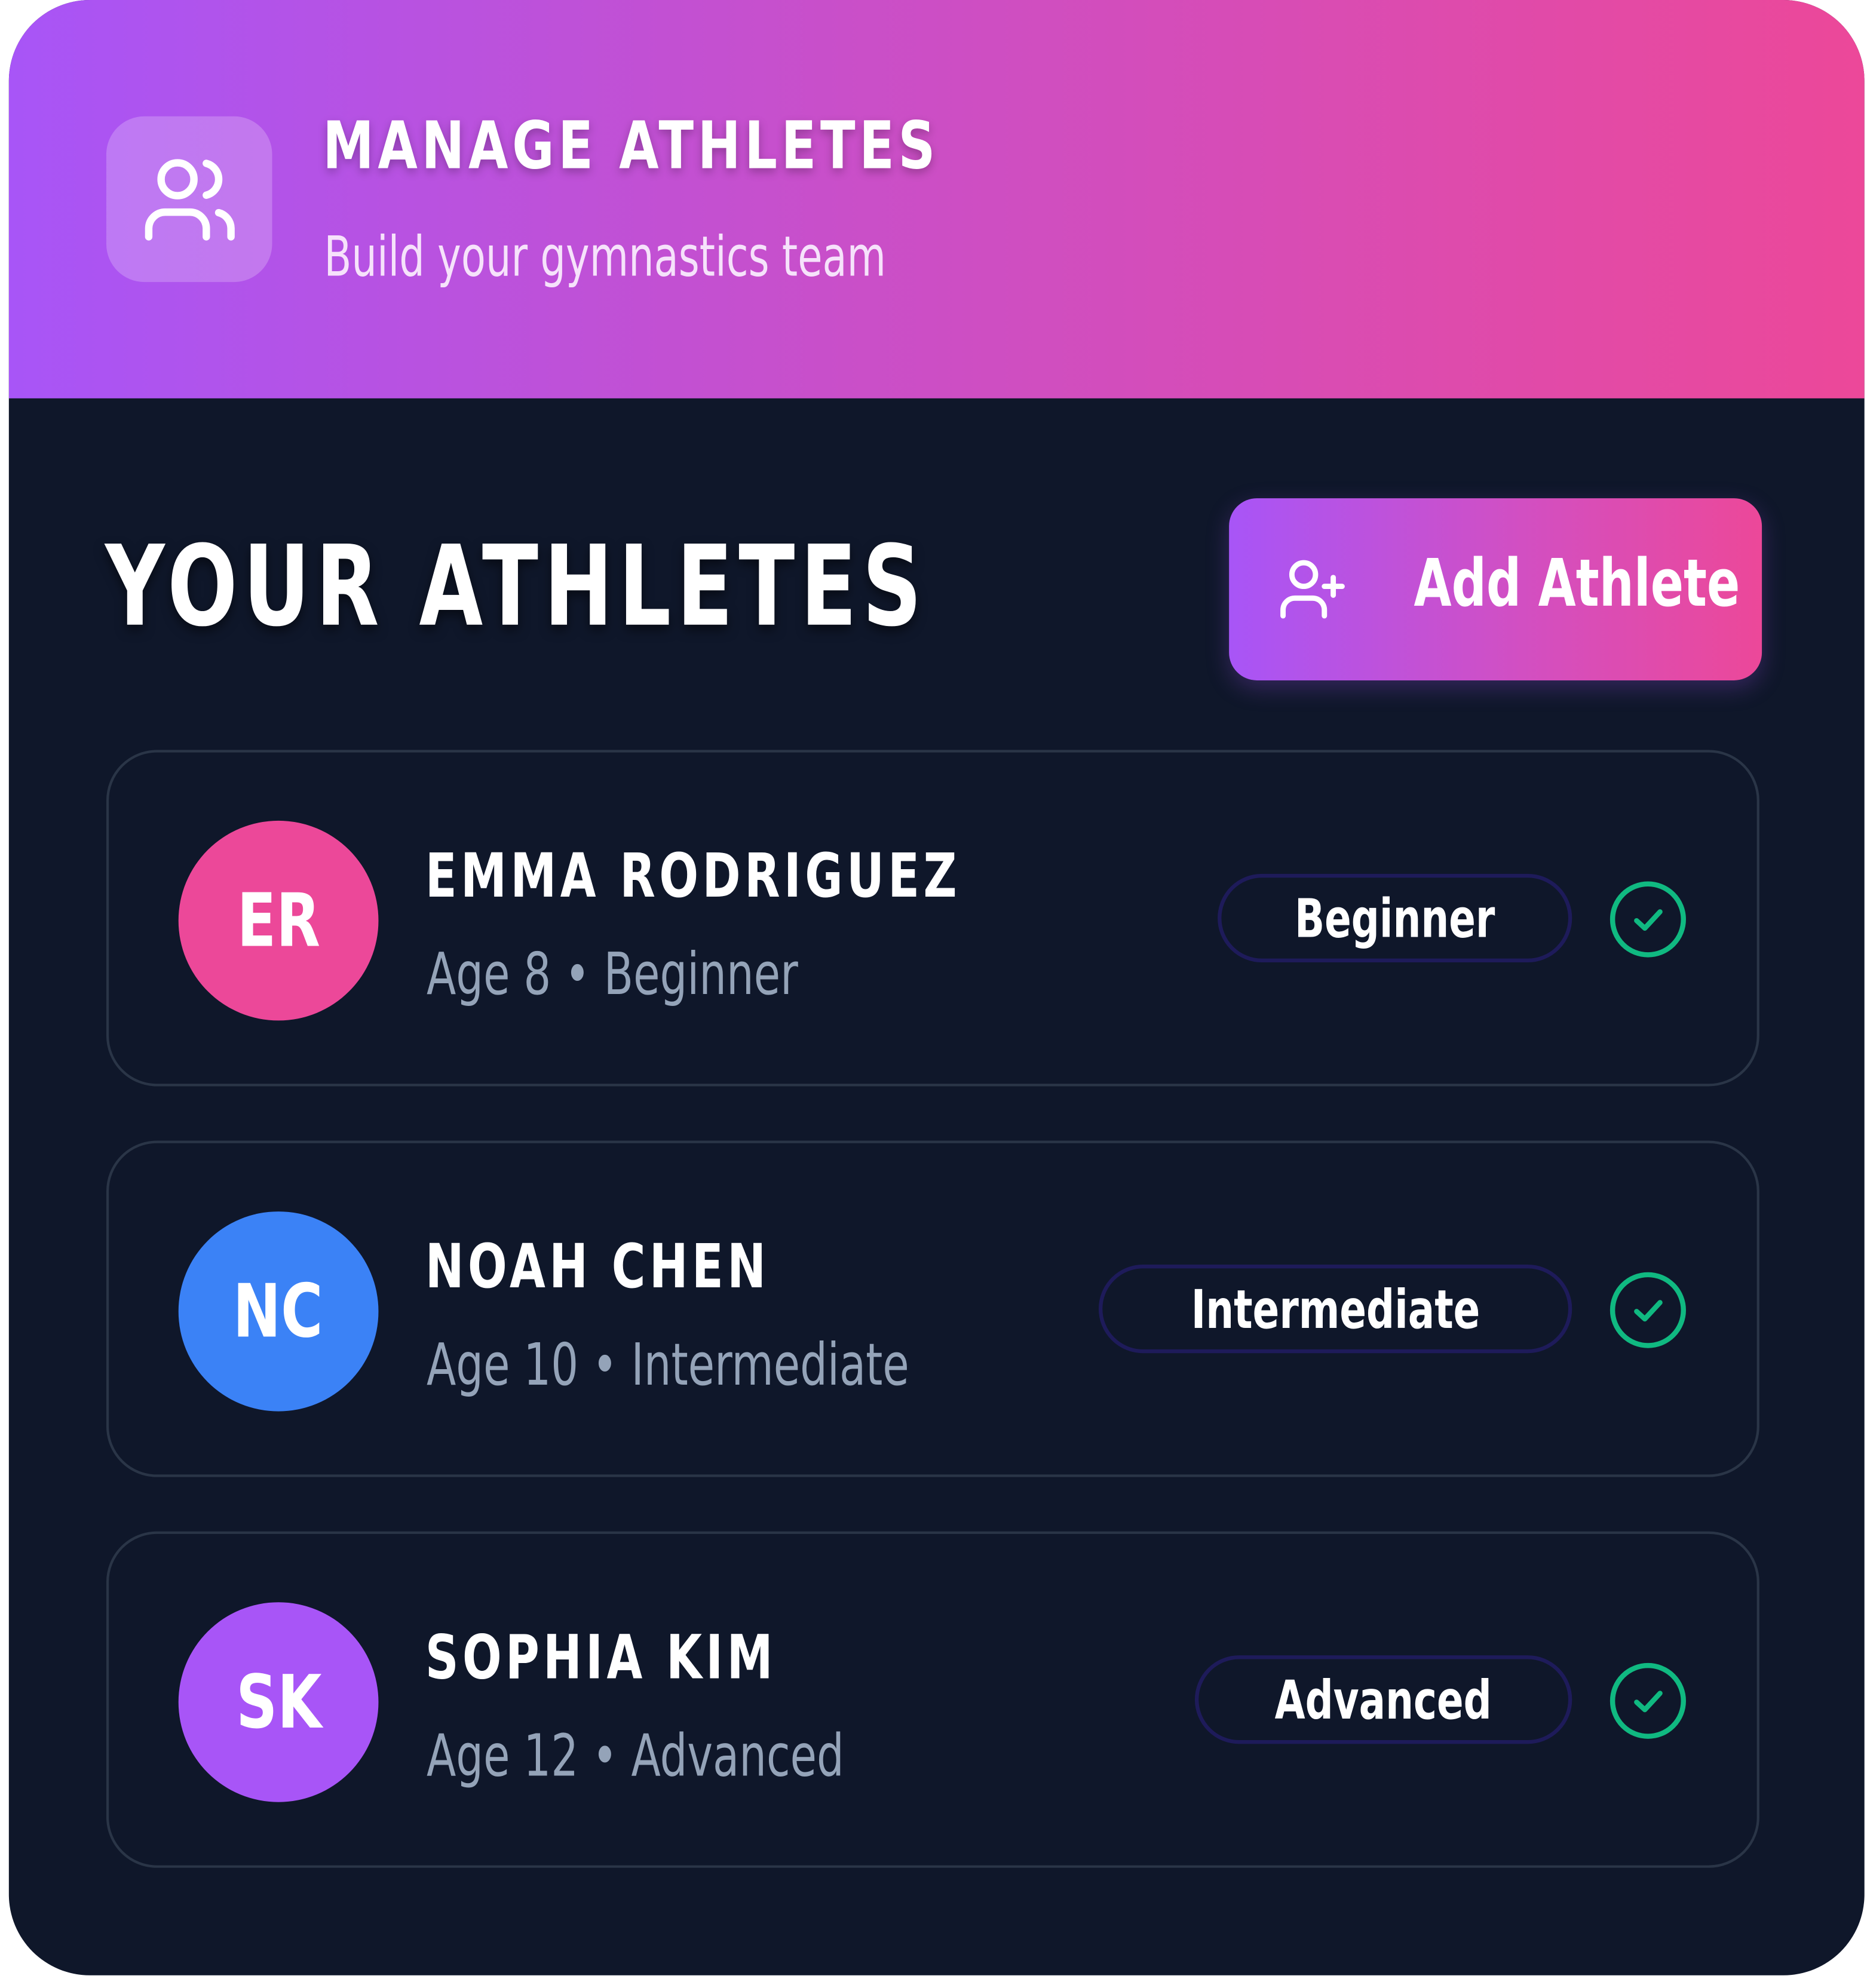 This screenshot has width=1867, height=1988. I want to click on athlete-name: EMMA RODRIGUEZ, so click(693, 876).